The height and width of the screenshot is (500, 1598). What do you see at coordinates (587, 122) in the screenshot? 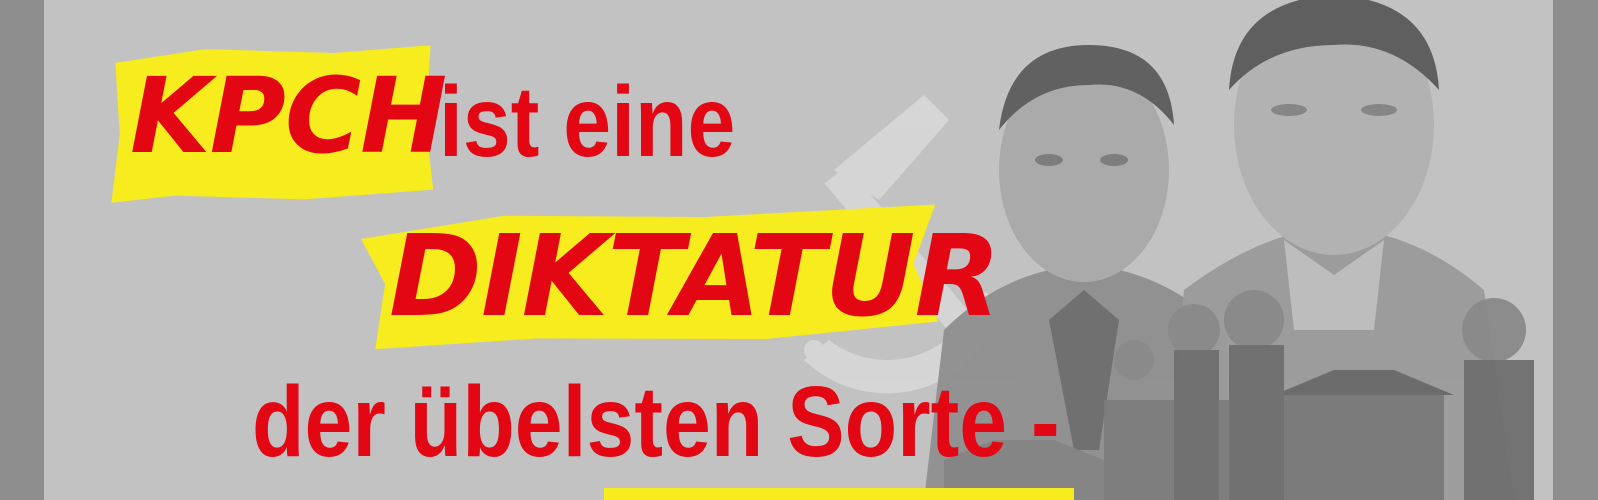
I see `headline-line1-text: ist eine` at bounding box center [587, 122].